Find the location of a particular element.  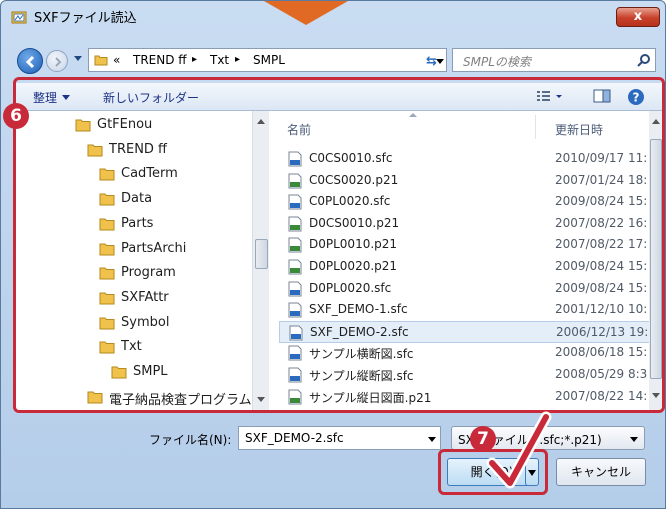

arrow-left-icon is located at coordinates (30, 62).